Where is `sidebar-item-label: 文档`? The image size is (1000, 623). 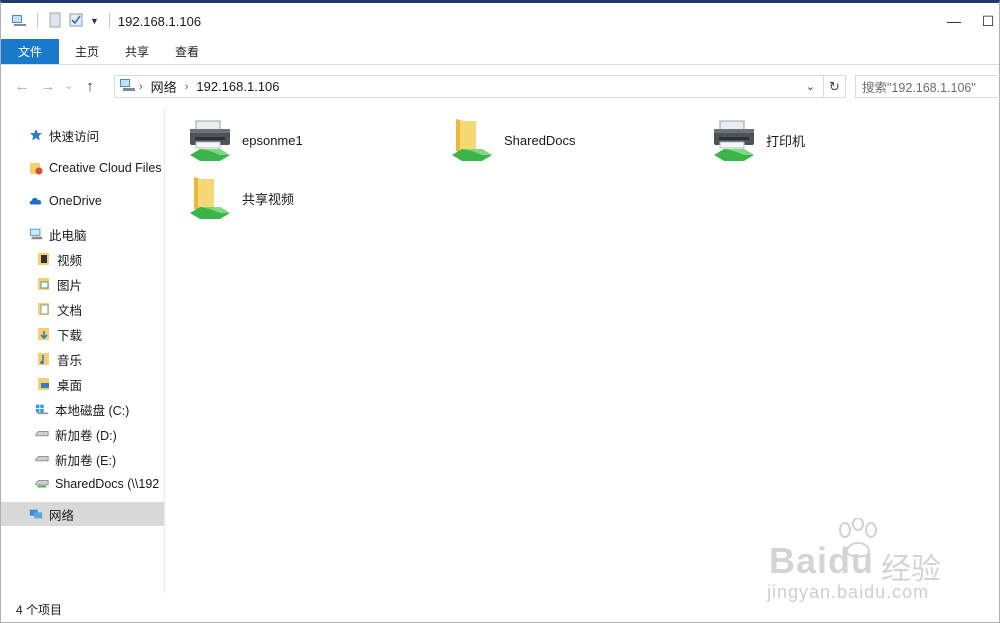
sidebar-item-label: 文档 is located at coordinates (70, 310).